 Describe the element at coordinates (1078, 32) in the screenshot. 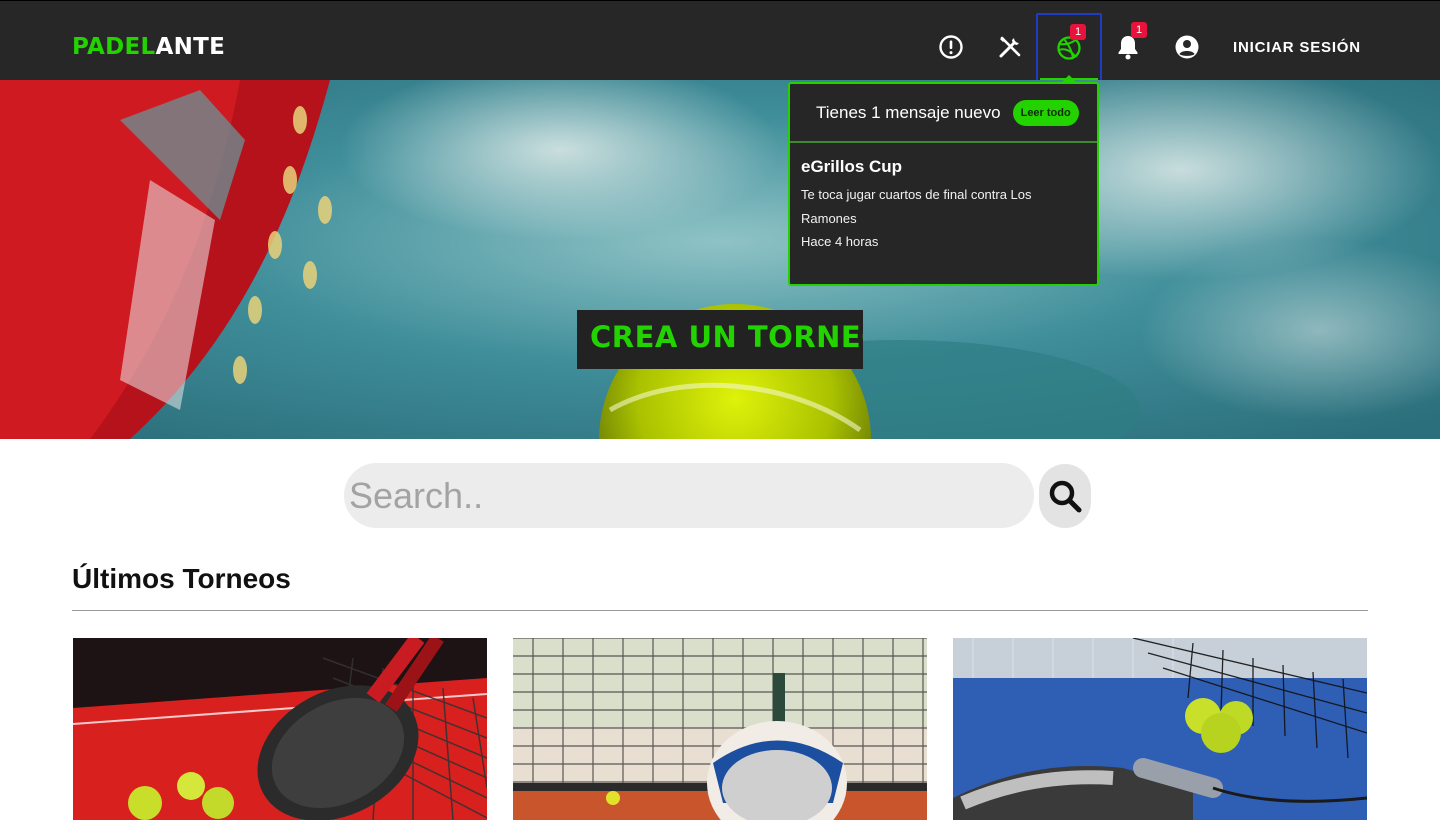

I see `tournaments-badge: 1` at that location.